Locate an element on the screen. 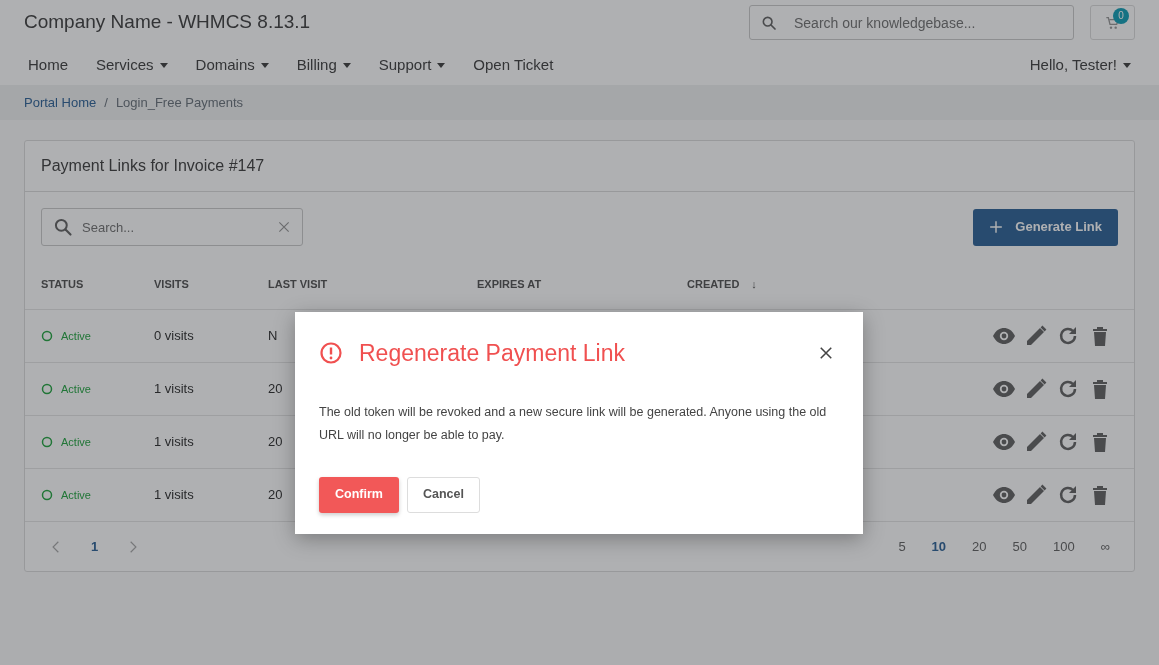  page-size-link: 50 is located at coordinates (1019, 546).